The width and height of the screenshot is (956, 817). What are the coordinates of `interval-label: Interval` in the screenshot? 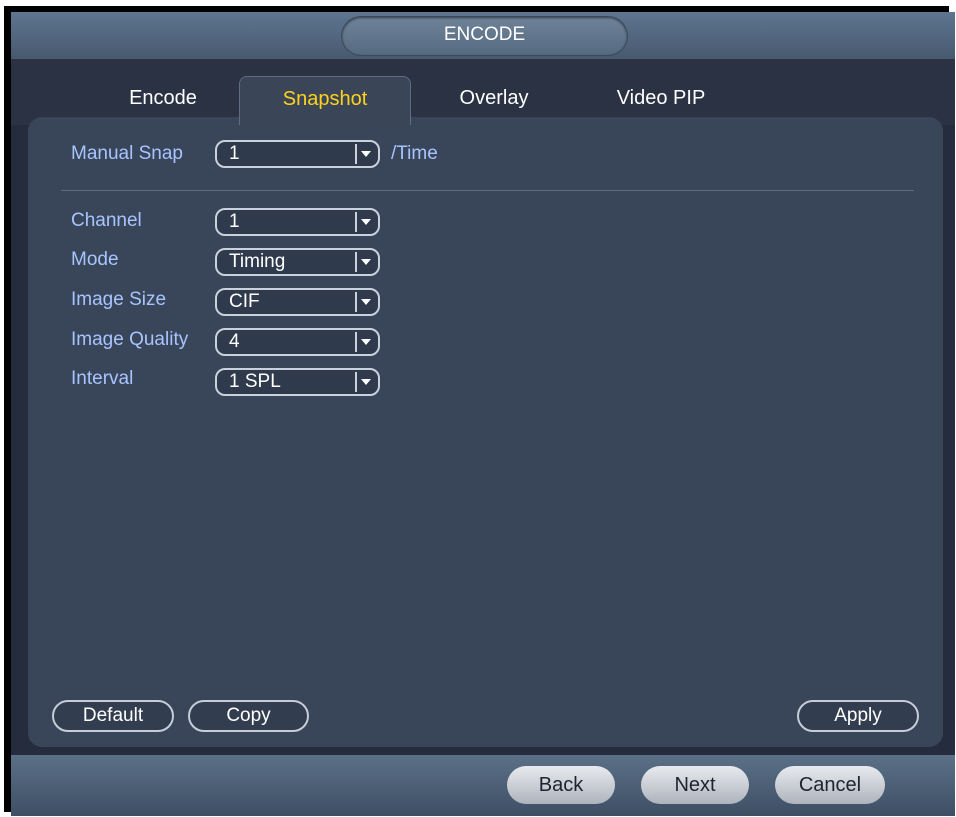 It's located at (102, 378).